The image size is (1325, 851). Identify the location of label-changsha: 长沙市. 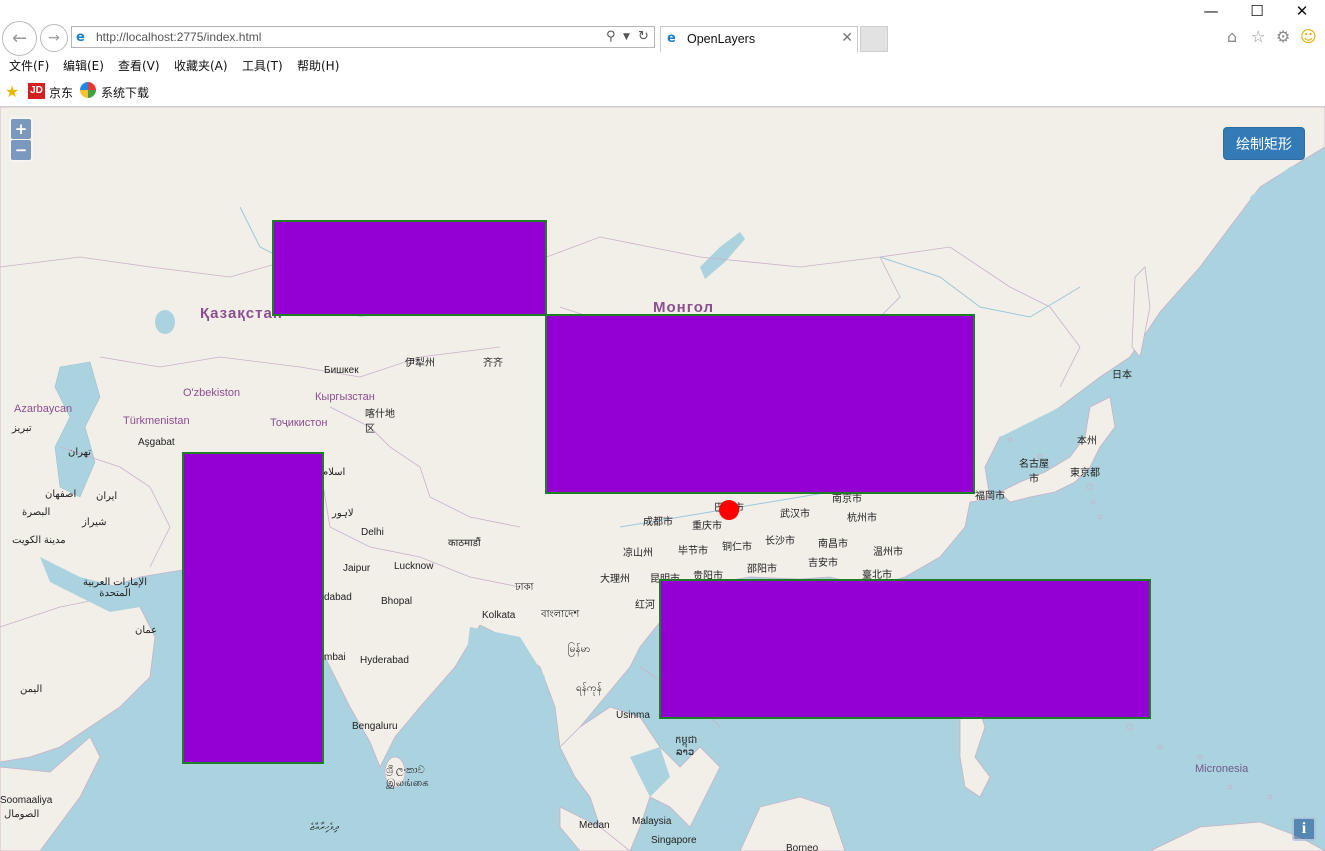
(780, 541).